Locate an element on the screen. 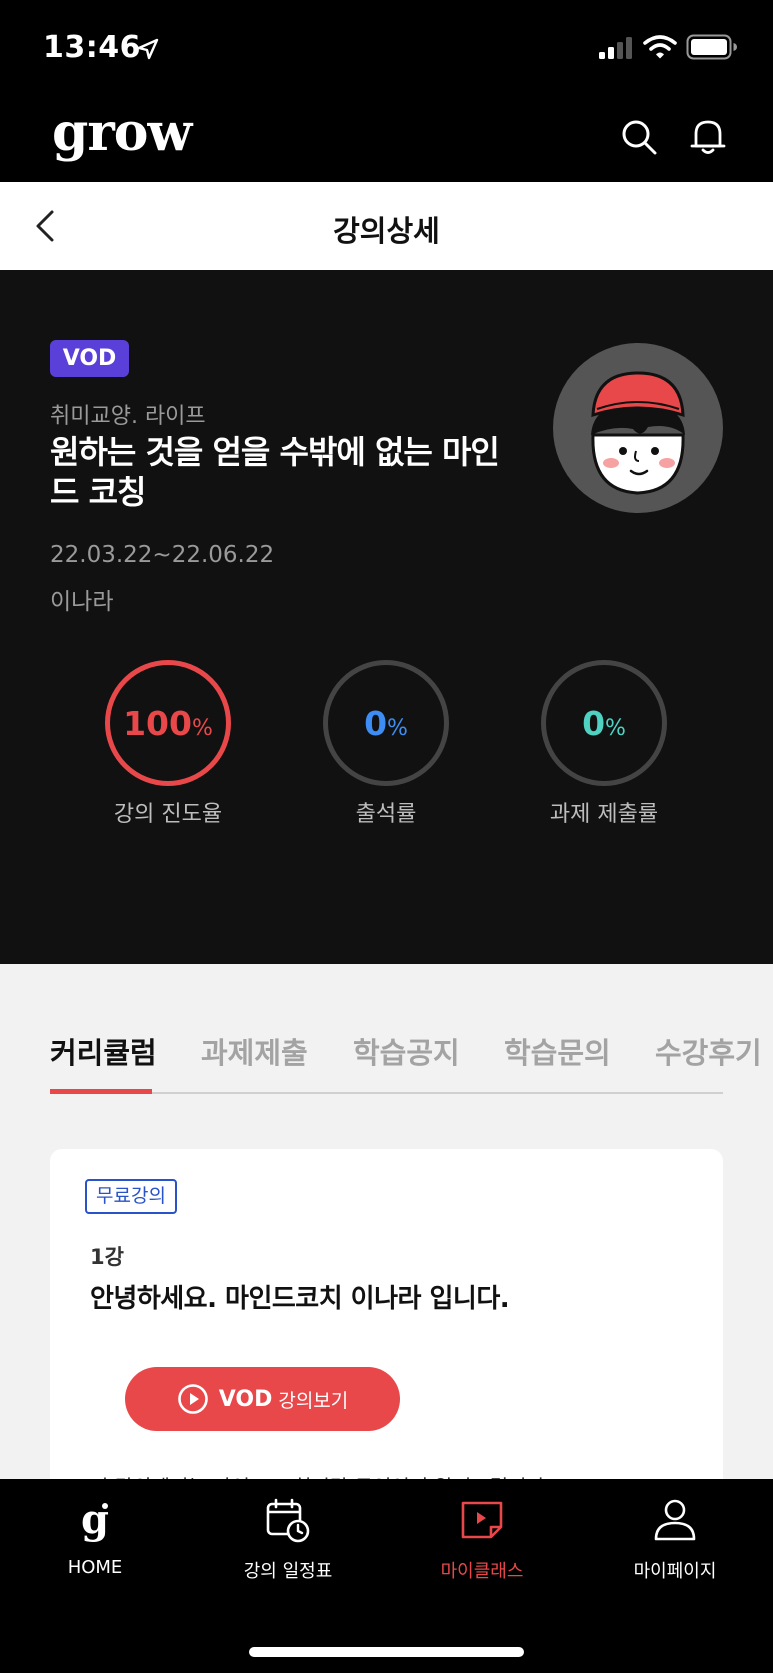 This screenshot has height=1673, width=773. bottom-nav: g HOME 강의 일정표 마이클래스 마이페이지 is located at coordinates (386, 1576).